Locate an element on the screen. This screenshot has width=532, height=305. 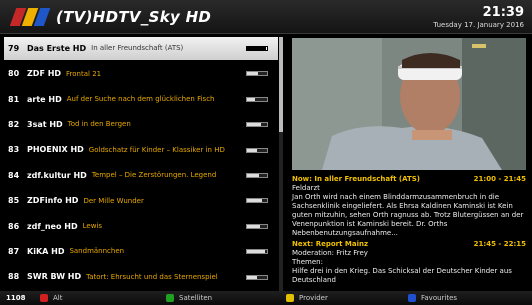
channel-number: 85 is located at coordinates (14, 201).